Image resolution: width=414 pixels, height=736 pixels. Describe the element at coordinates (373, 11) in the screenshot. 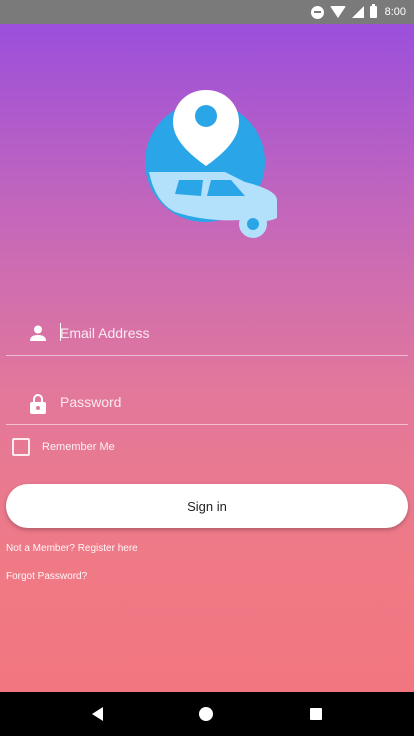

I see `battery-icon` at that location.